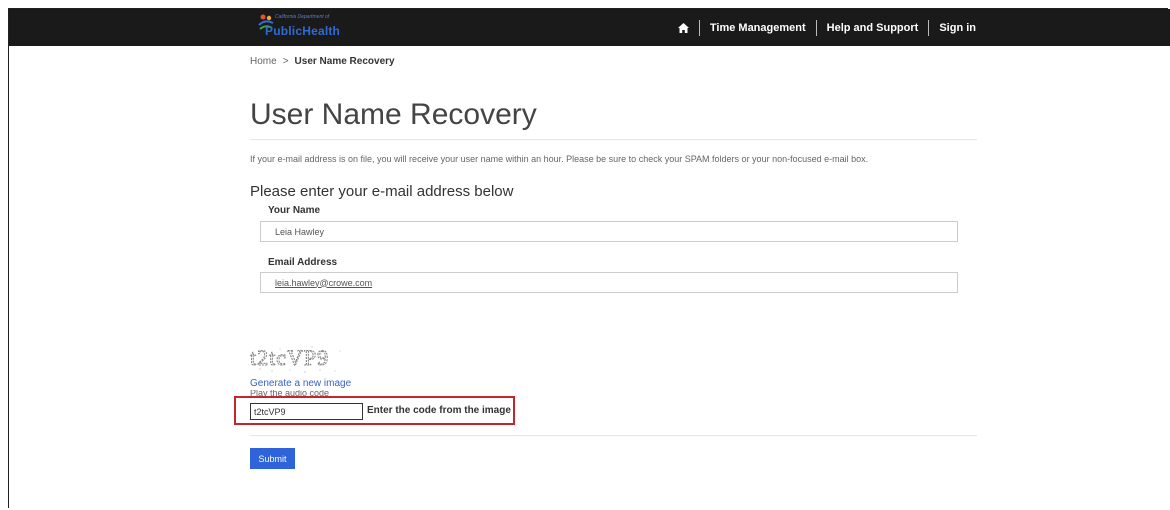  I want to click on page-title: User Name Recovery, so click(393, 114).